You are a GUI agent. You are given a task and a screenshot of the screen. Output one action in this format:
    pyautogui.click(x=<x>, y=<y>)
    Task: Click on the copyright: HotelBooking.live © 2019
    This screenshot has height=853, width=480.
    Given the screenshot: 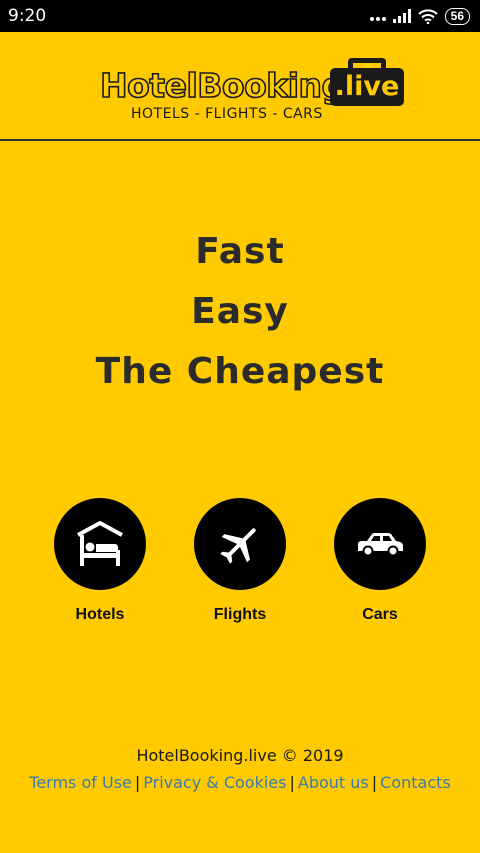 What is the action you would take?
    pyautogui.click(x=240, y=755)
    